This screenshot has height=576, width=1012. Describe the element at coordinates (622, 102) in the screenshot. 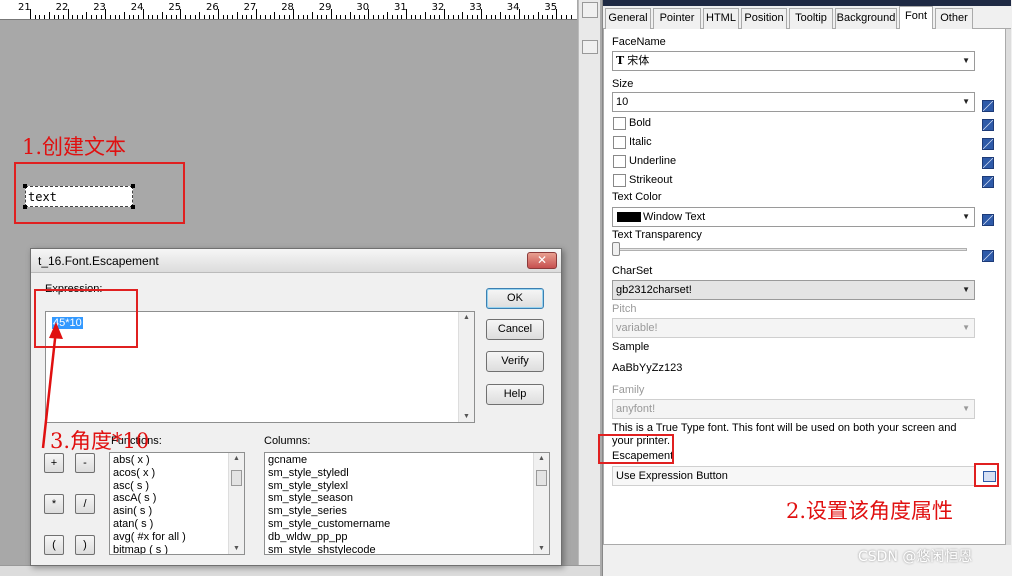

I see `size-value: 10` at that location.